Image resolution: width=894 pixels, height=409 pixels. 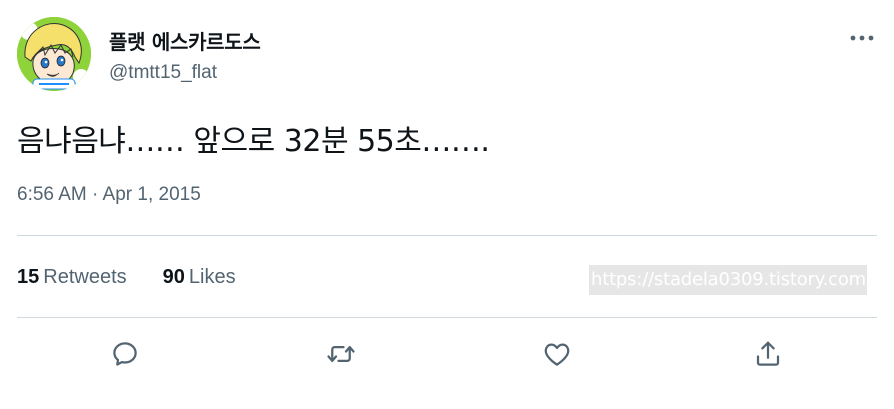 What do you see at coordinates (28, 277) in the screenshot?
I see `retweets-count: 15` at bounding box center [28, 277].